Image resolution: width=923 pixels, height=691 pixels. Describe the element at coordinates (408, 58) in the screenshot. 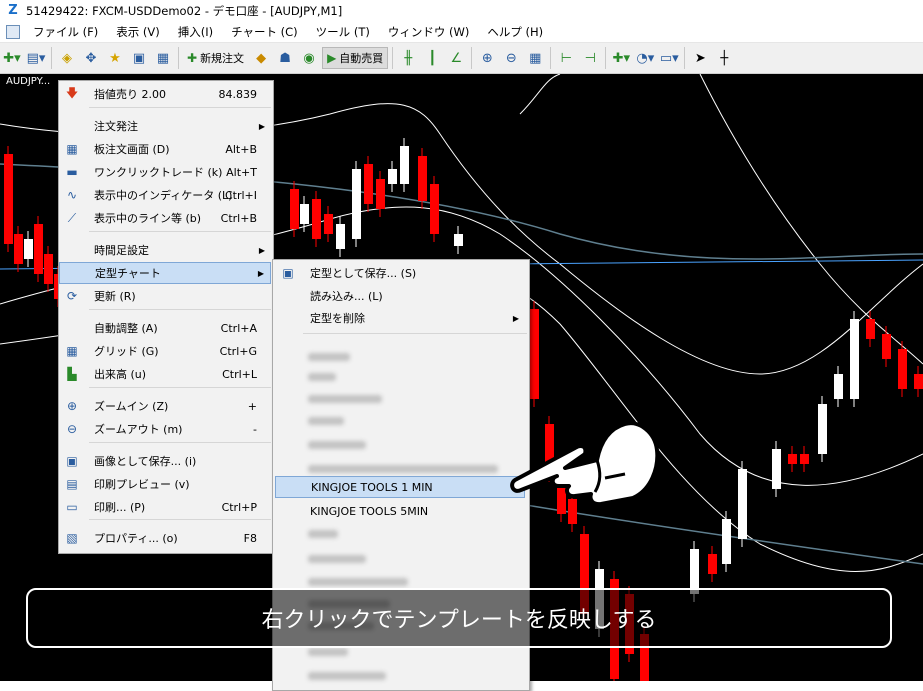

I see `bar-chart-icon: ╫` at that location.